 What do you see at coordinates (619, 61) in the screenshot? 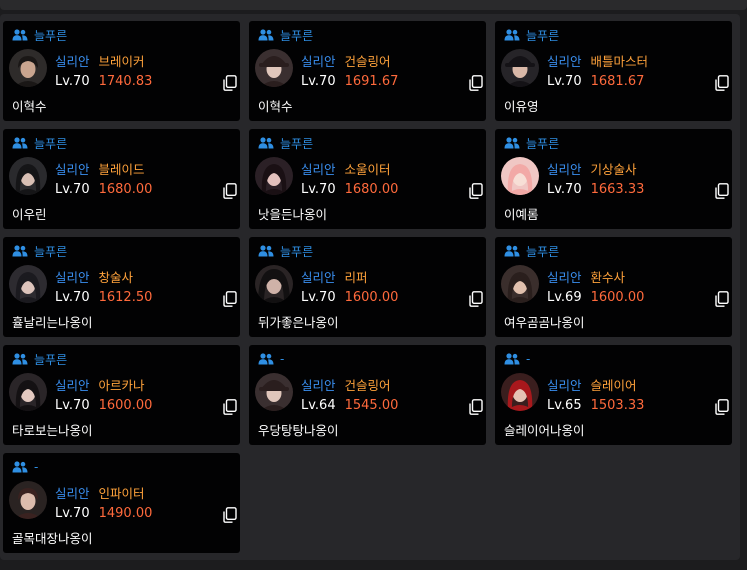
I see `class-name: 배틀마스터` at bounding box center [619, 61].